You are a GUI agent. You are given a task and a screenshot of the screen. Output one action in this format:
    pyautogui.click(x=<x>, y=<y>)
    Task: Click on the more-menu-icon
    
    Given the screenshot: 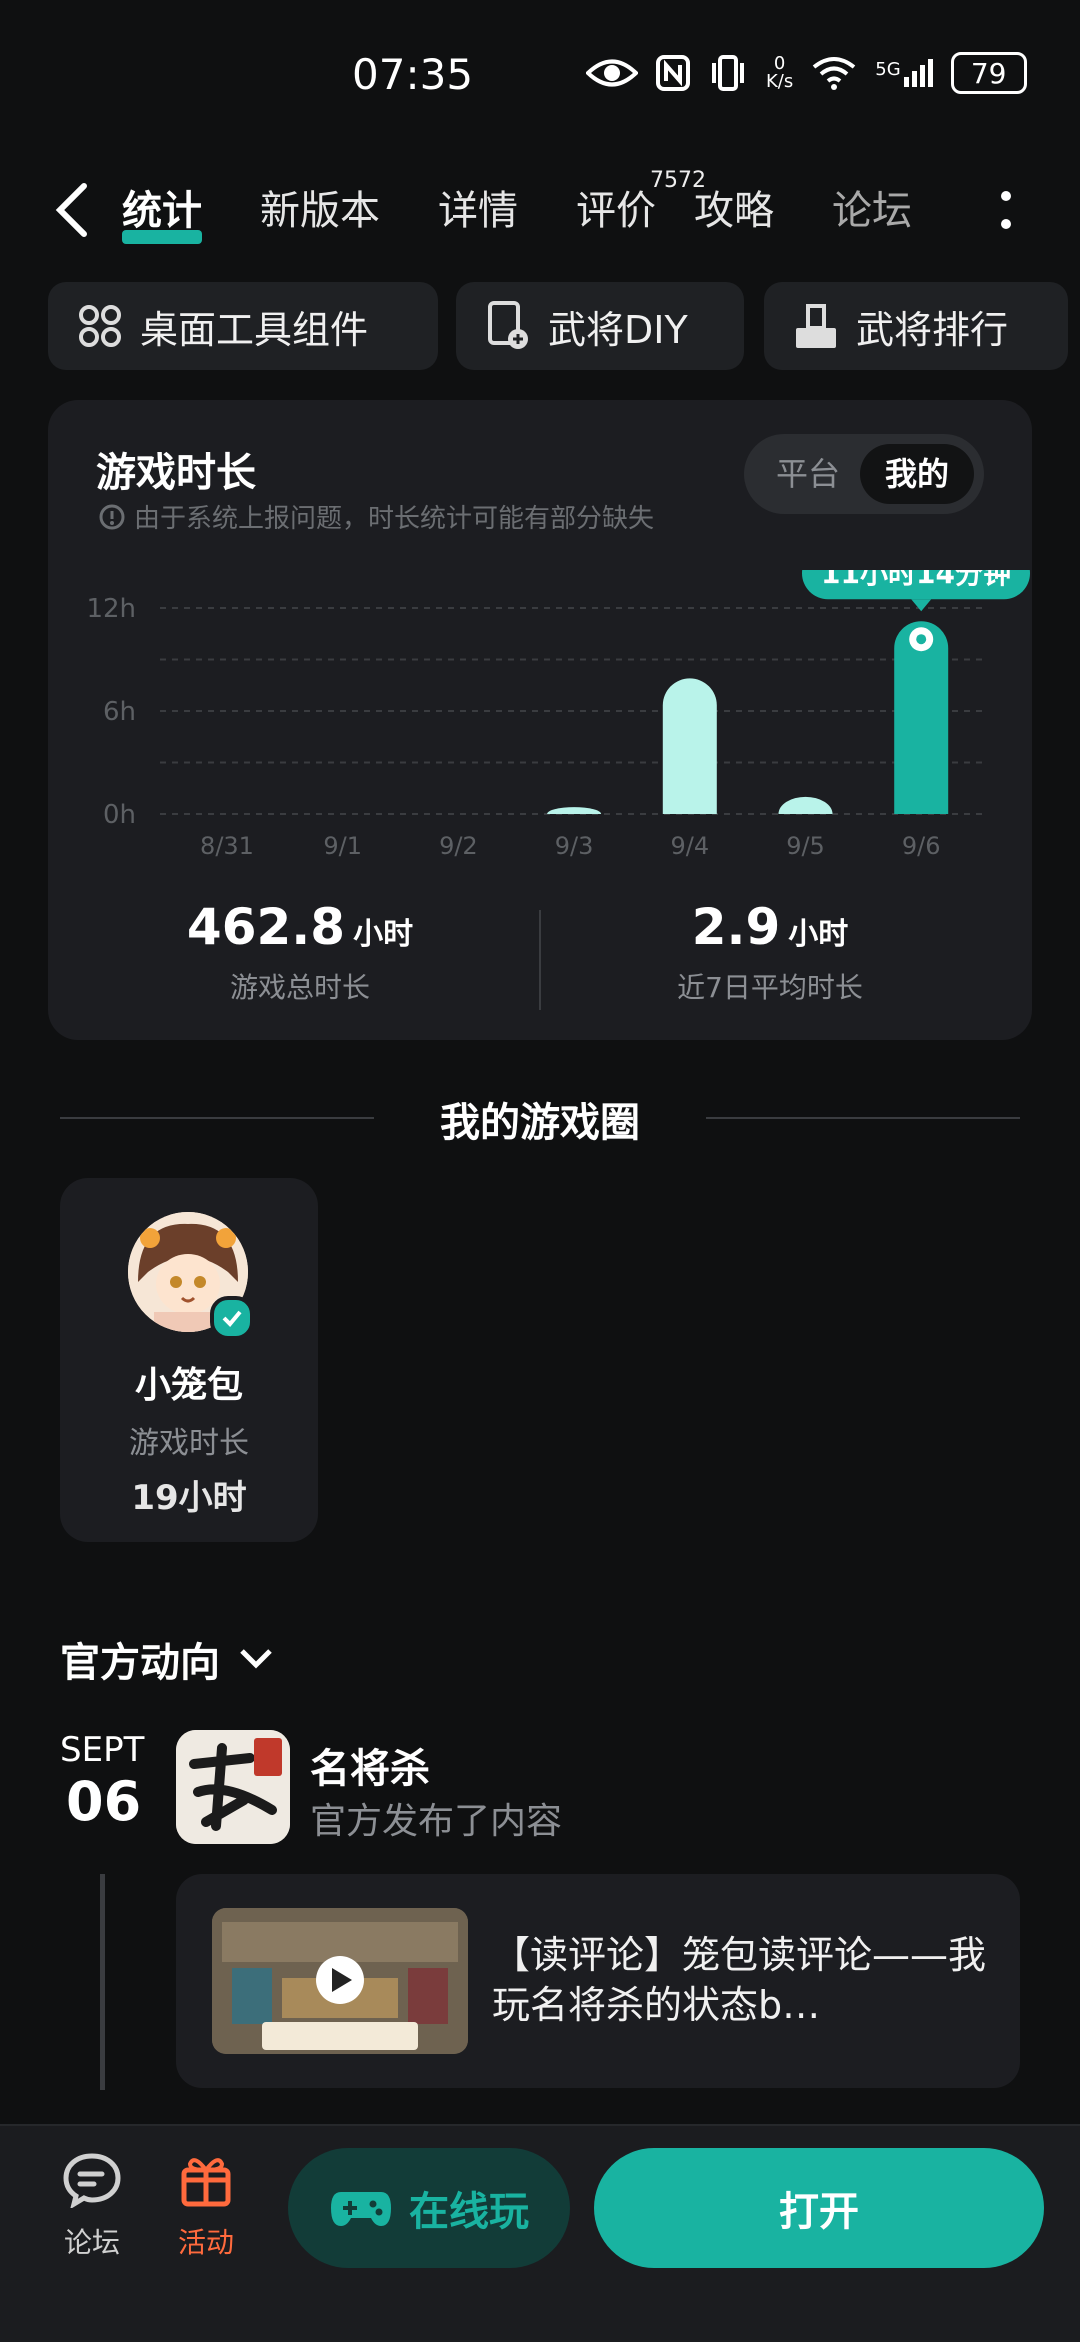 What is the action you would take?
    pyautogui.click(x=1006, y=210)
    